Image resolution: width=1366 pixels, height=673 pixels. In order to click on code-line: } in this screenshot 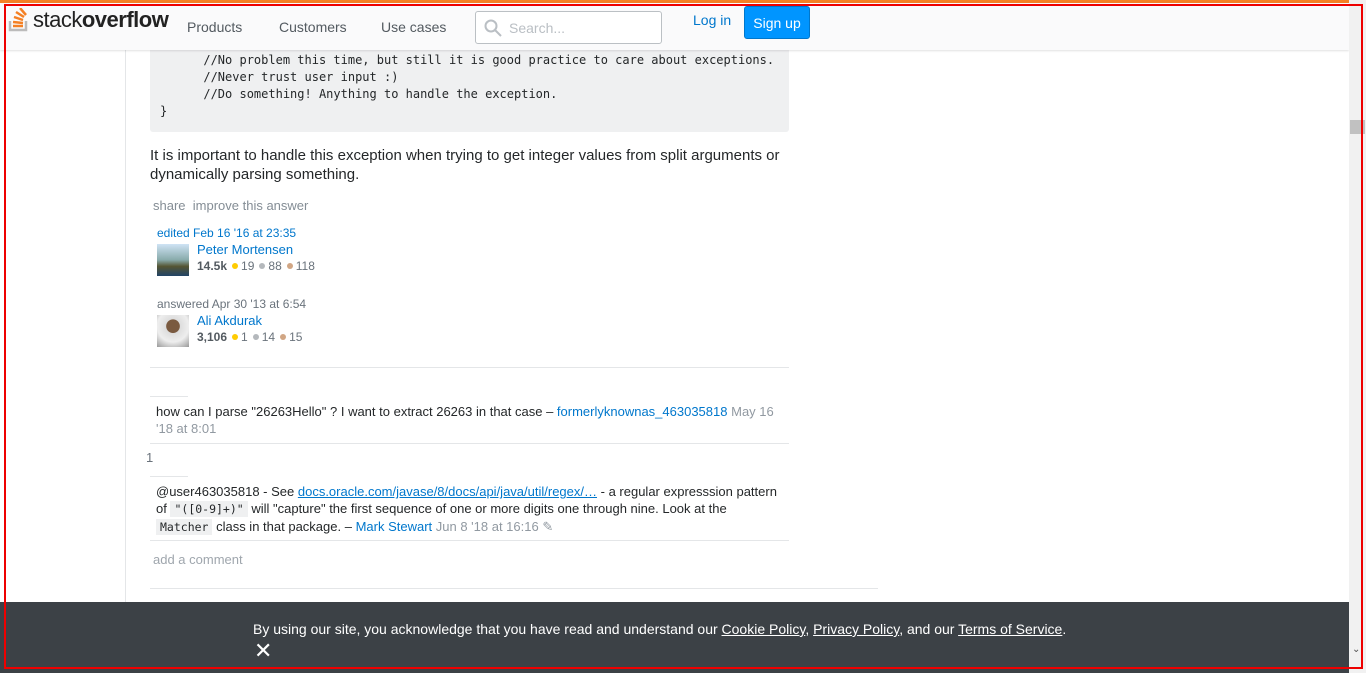, I will do `click(164, 111)`.